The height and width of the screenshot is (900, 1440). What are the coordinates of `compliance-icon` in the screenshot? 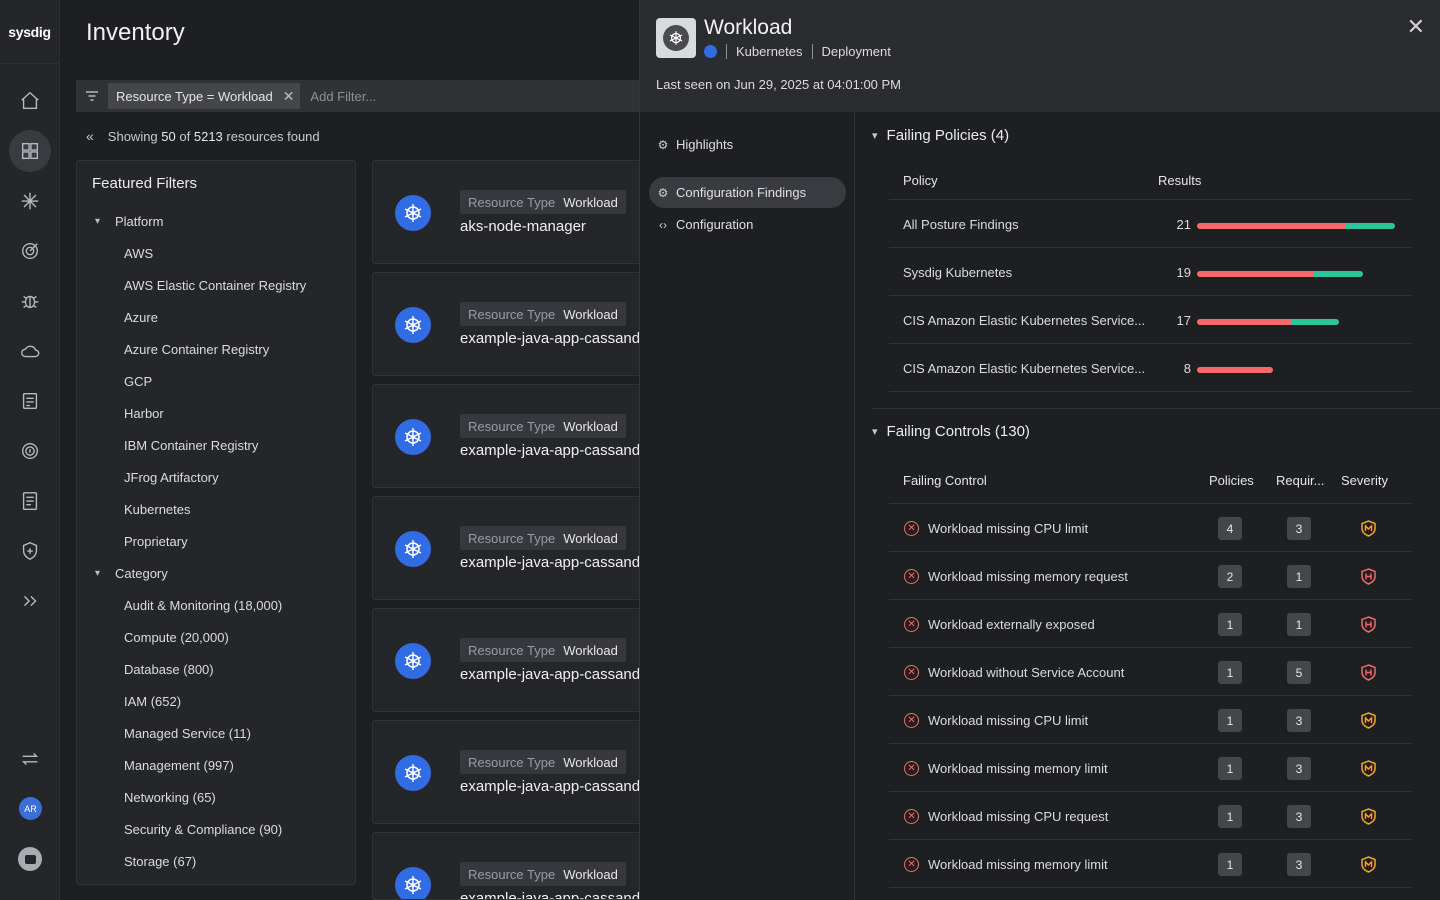 It's located at (30, 501).